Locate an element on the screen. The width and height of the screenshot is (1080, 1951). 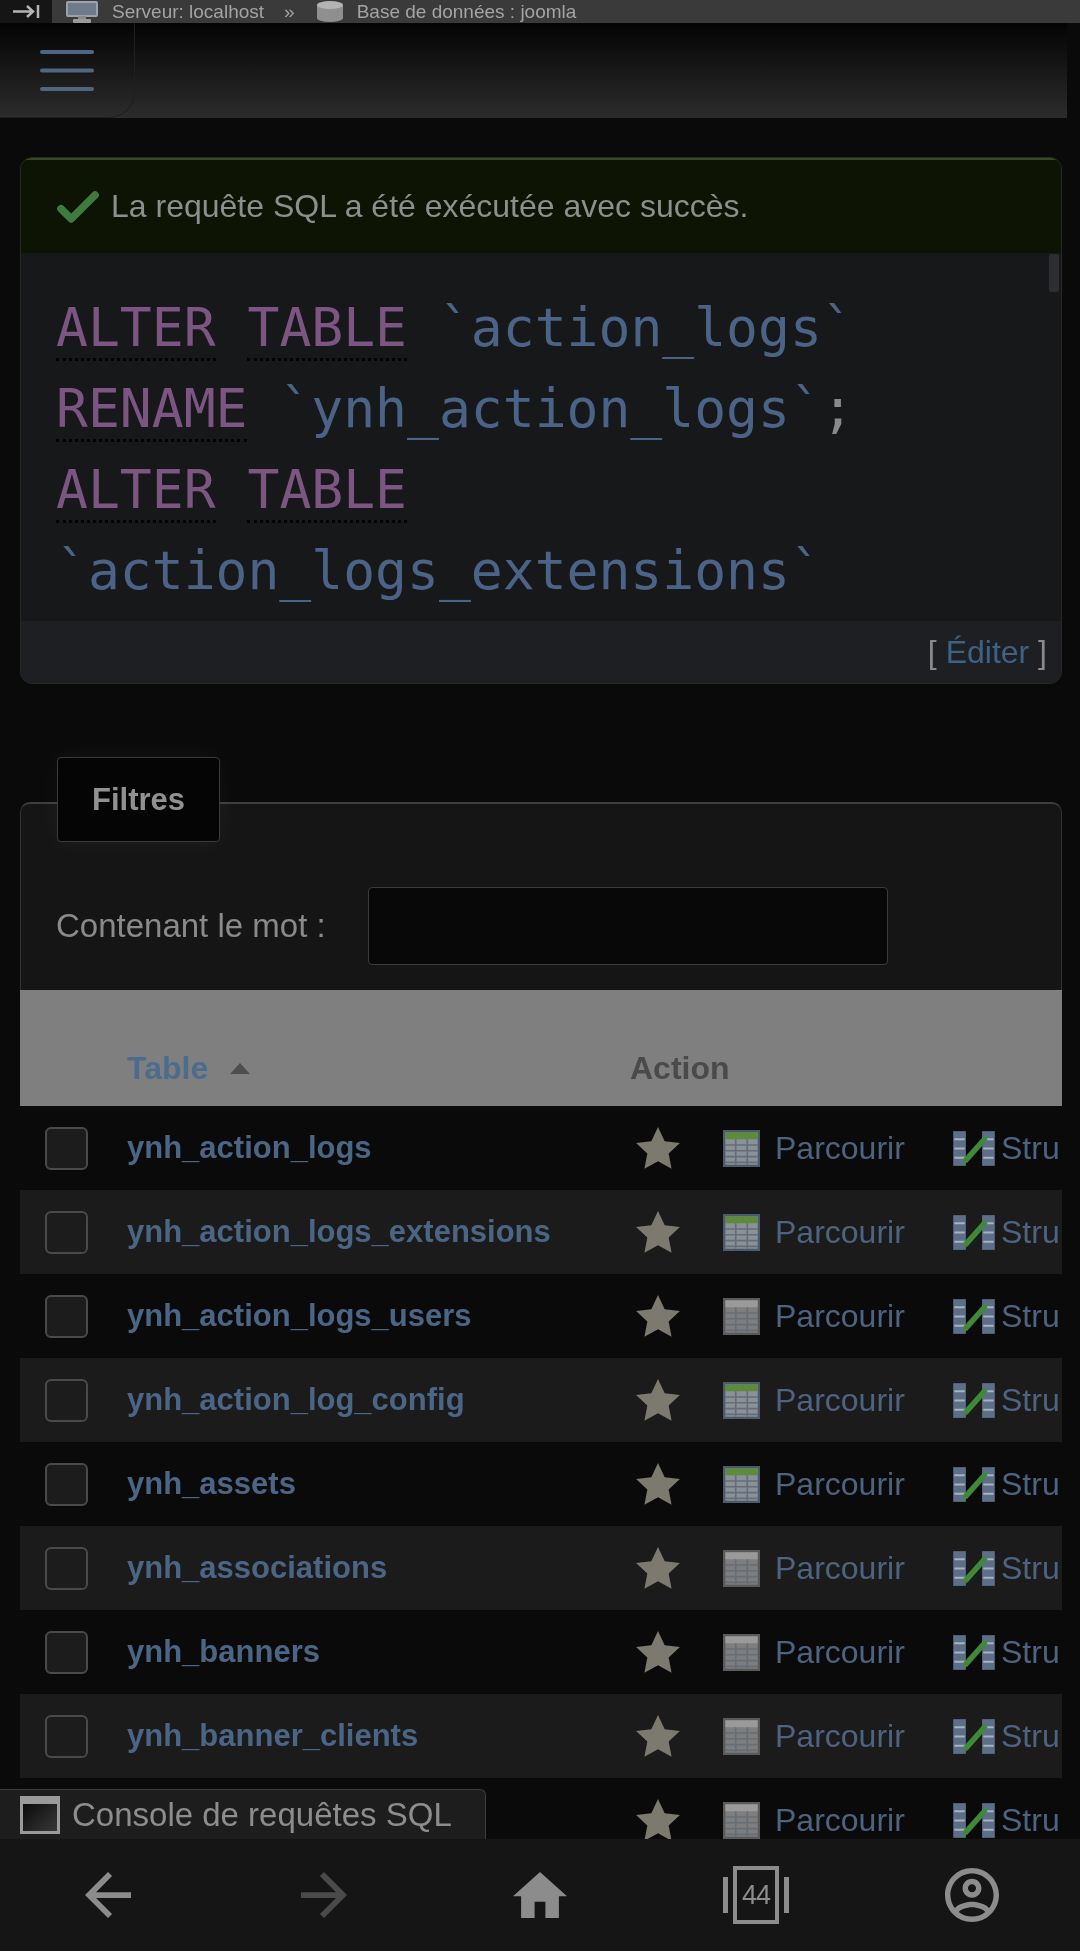
table-name-link: ynh_assets is located at coordinates (211, 1484).